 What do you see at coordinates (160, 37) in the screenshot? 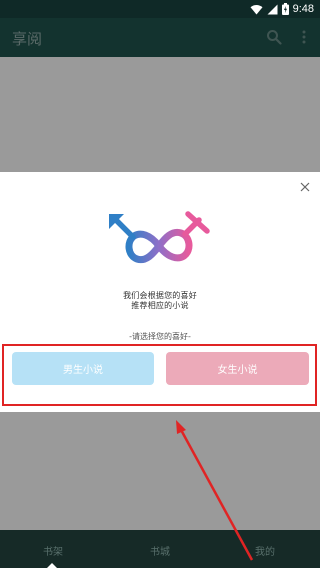
I see `app-bar: 享阅` at bounding box center [160, 37].